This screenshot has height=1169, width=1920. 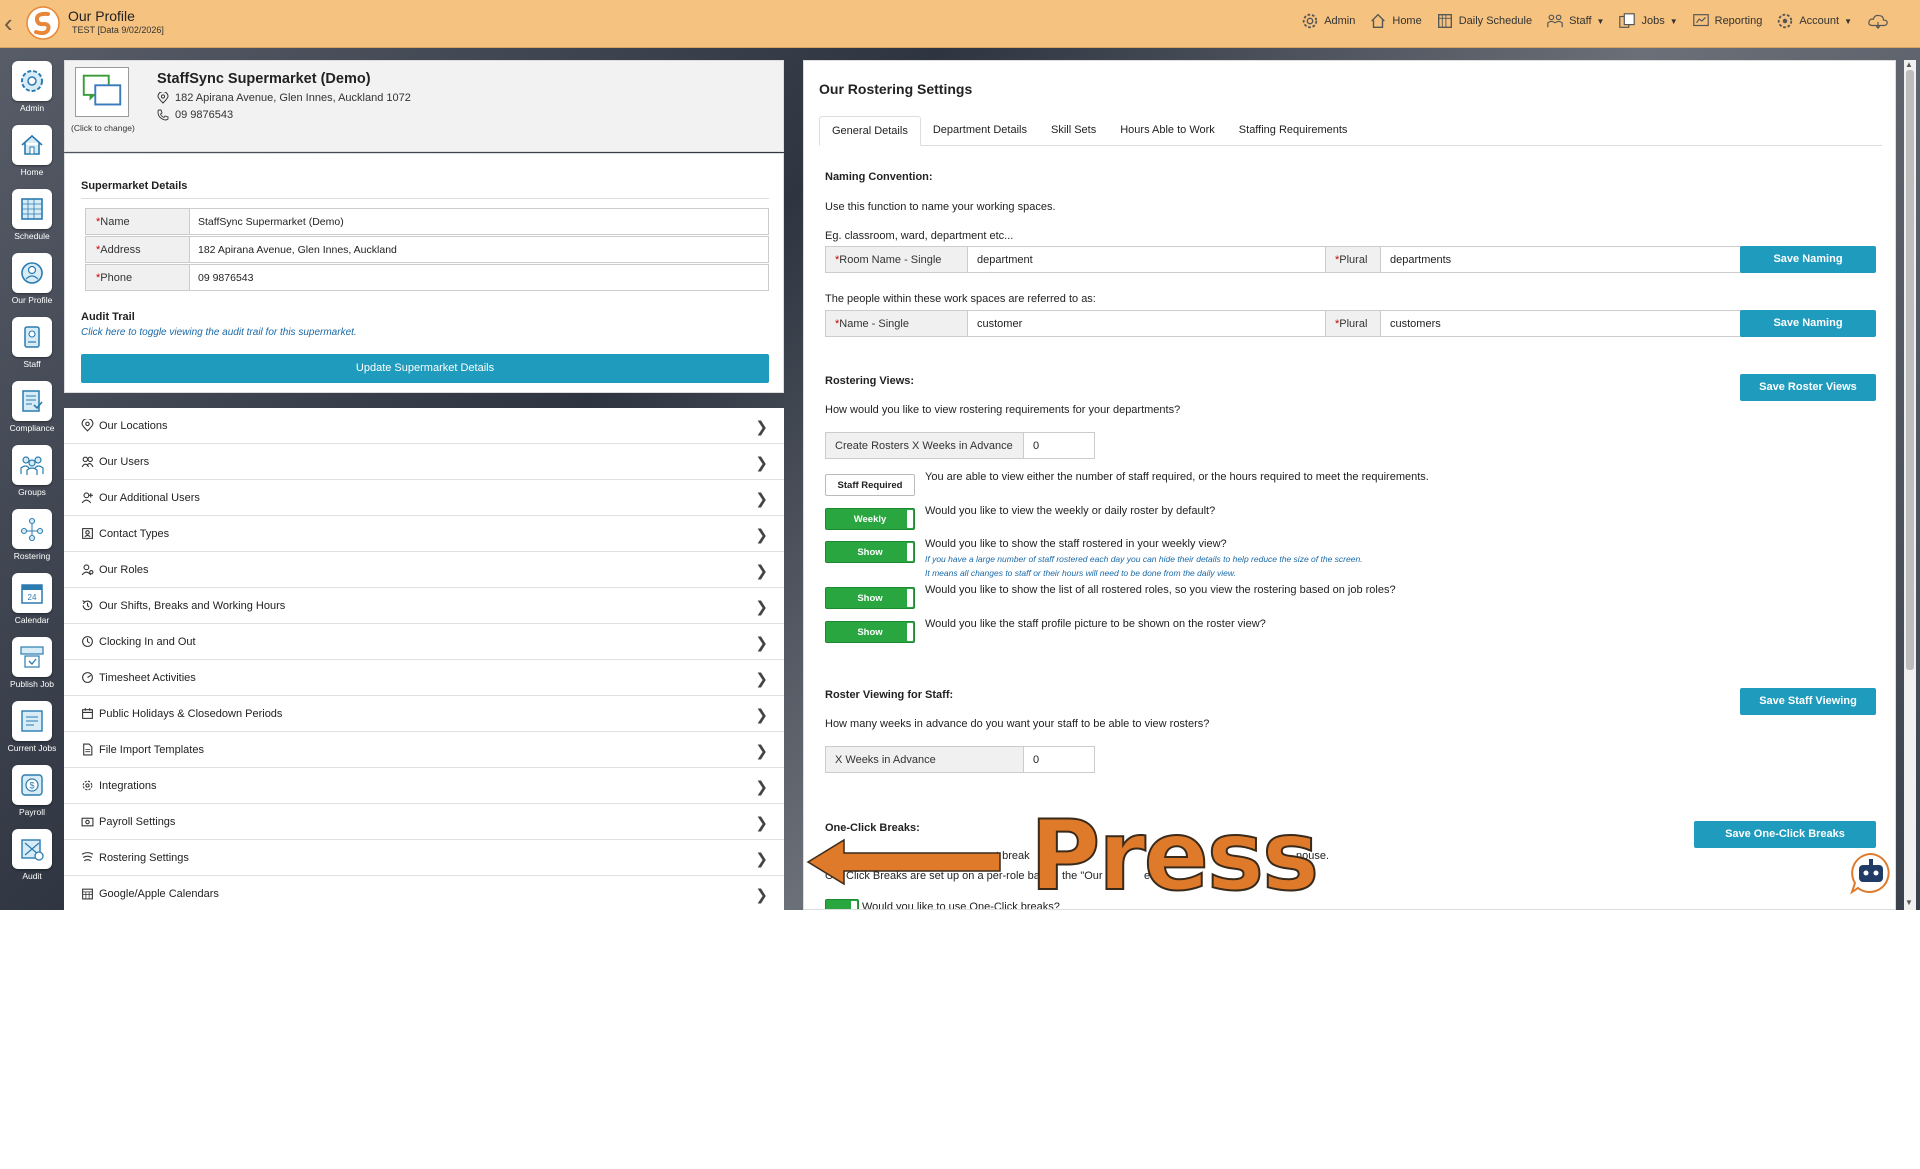 What do you see at coordinates (1562, 323) in the screenshot?
I see `name-plural-input: customers` at bounding box center [1562, 323].